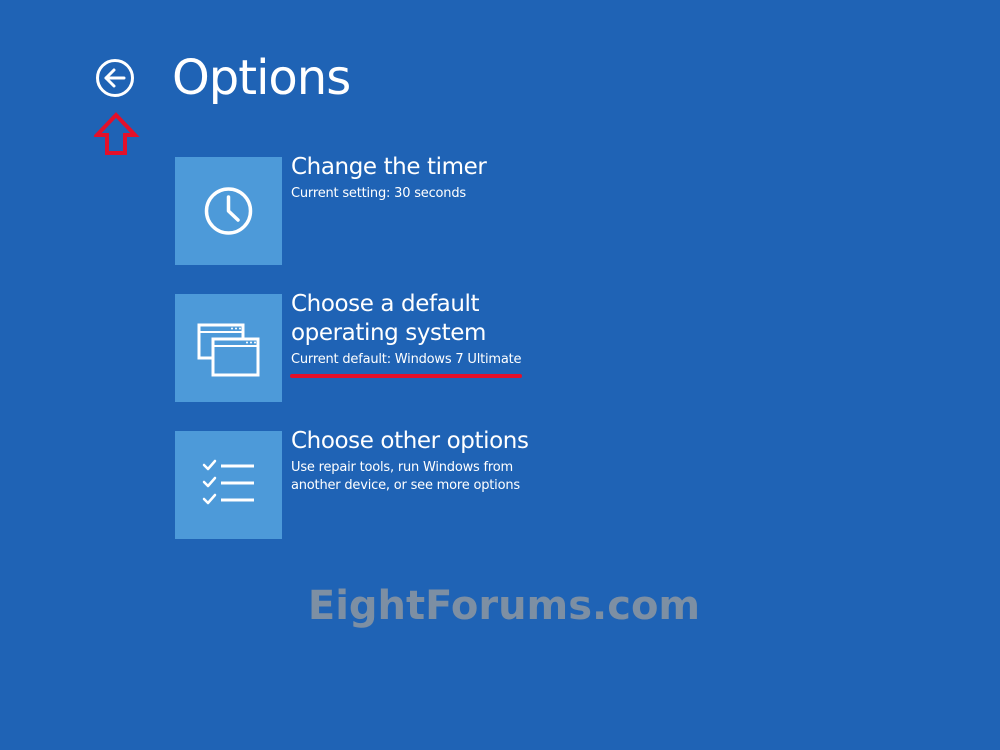 The image size is (1000, 750). Describe the element at coordinates (385, 304) in the screenshot. I see `option-title-line: Choose a default` at that location.